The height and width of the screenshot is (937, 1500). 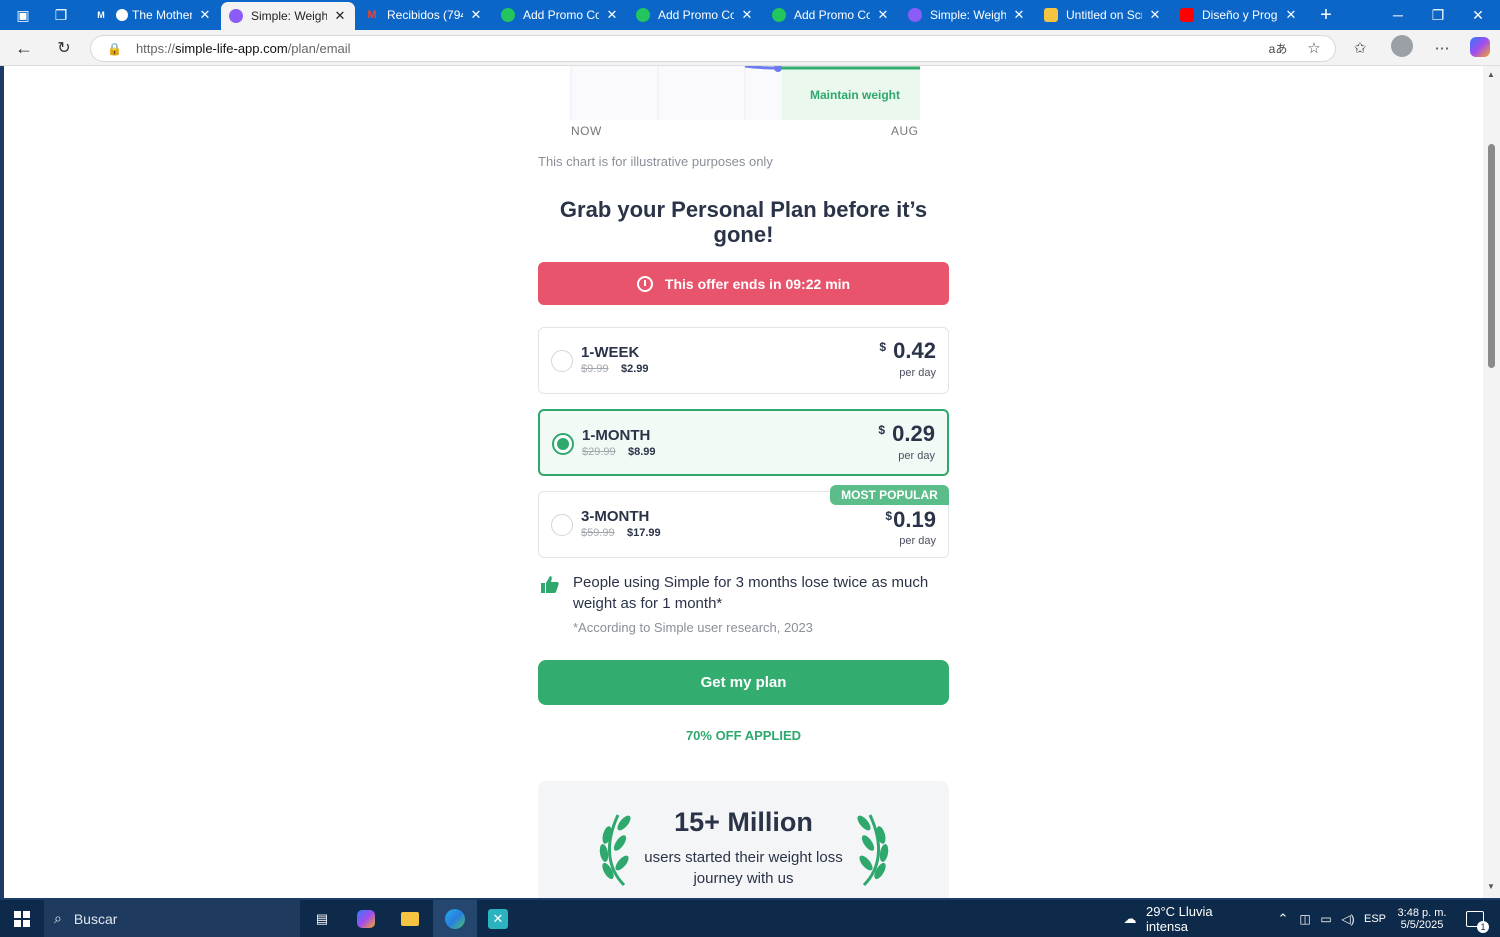 I want to click on taskbar-search: ⌕ Buscar, so click(x=172, y=918).